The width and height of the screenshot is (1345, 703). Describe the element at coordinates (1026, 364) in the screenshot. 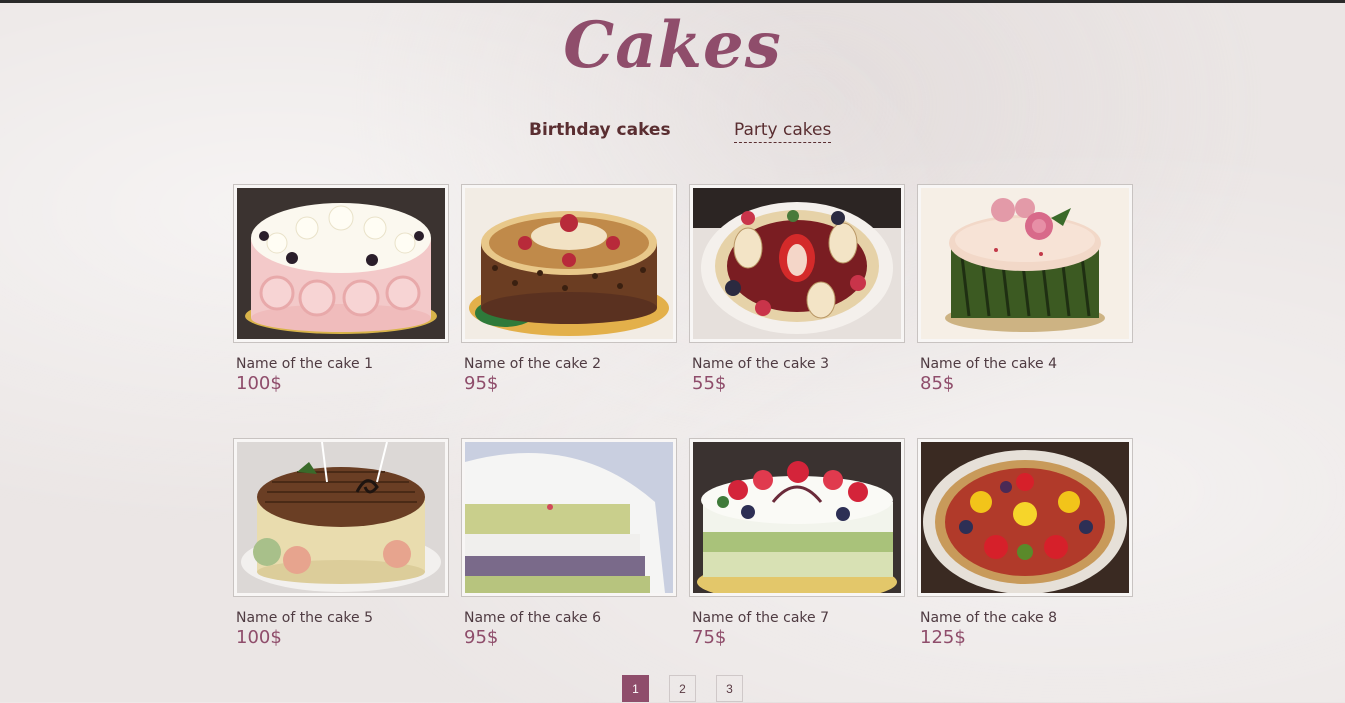

I see `cake-name: Name of the cake 4` at that location.